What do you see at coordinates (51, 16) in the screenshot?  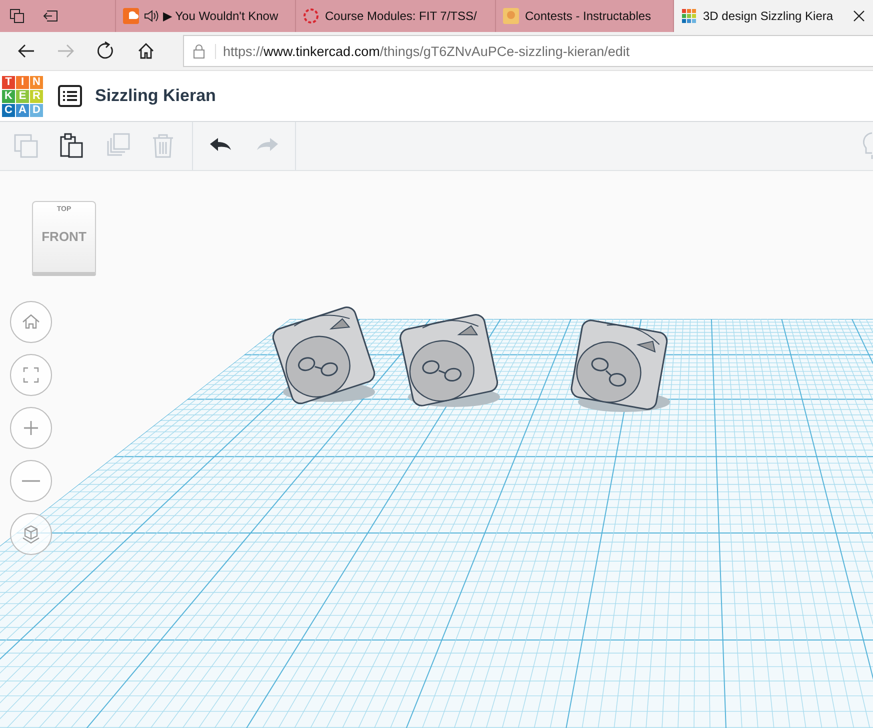 I see `set-aside-icon` at bounding box center [51, 16].